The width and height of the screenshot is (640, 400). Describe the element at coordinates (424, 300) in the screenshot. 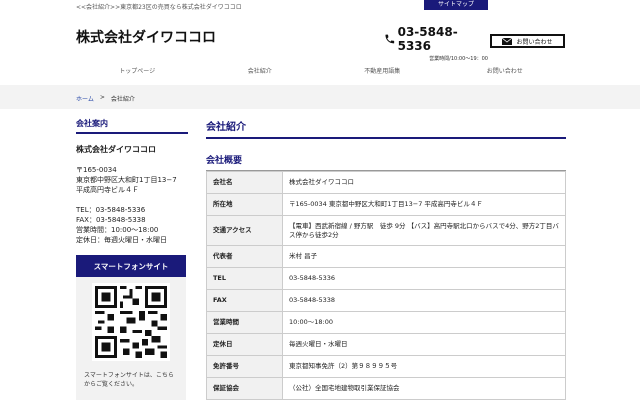

I see `row-value: 03-5848-5338` at that location.